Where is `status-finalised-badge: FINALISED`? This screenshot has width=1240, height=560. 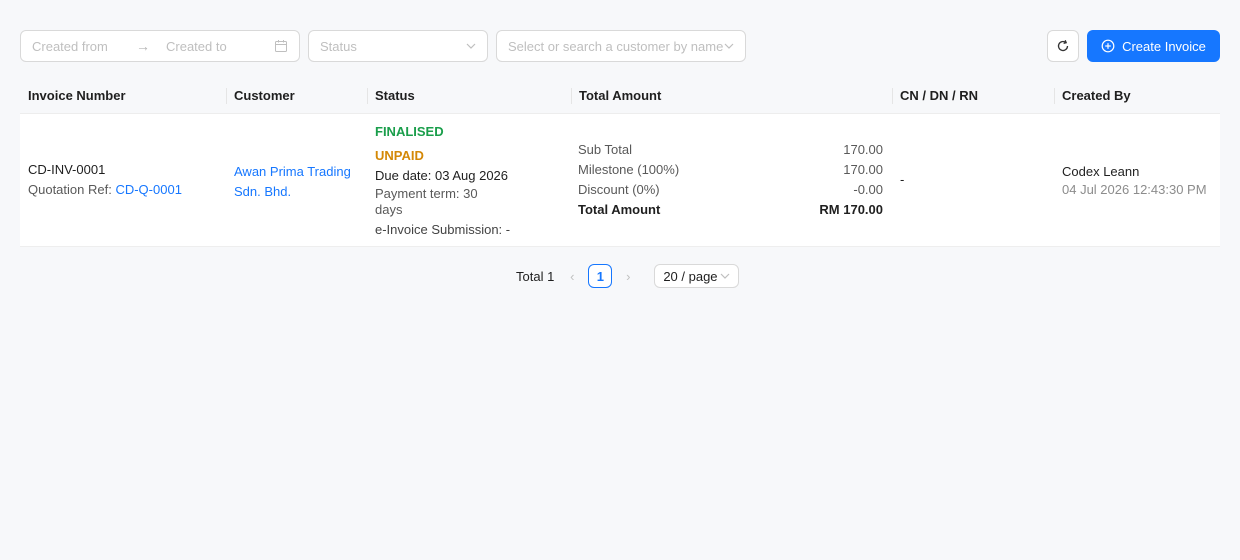 status-finalised-badge: FINALISED is located at coordinates (409, 131).